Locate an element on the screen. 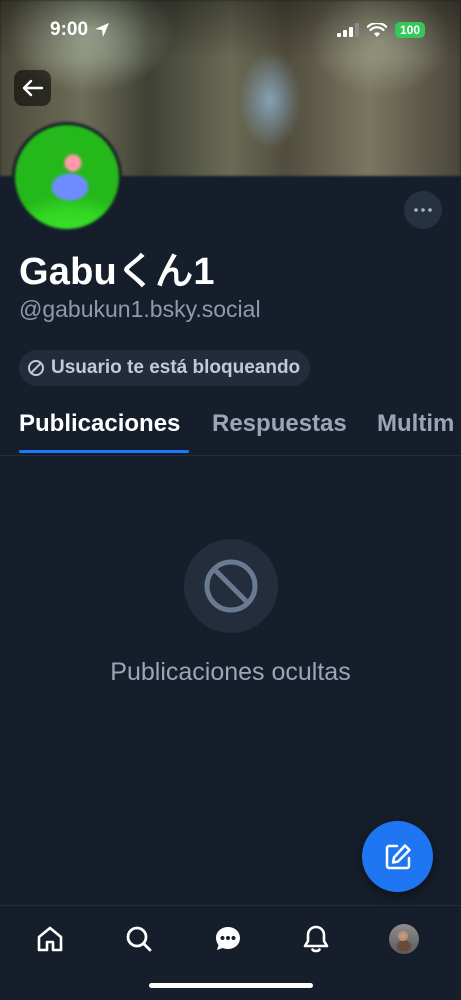 The height and width of the screenshot is (1000, 461). profile-tabs: Publicaciones Respuestas Multim is located at coordinates (230, 426).